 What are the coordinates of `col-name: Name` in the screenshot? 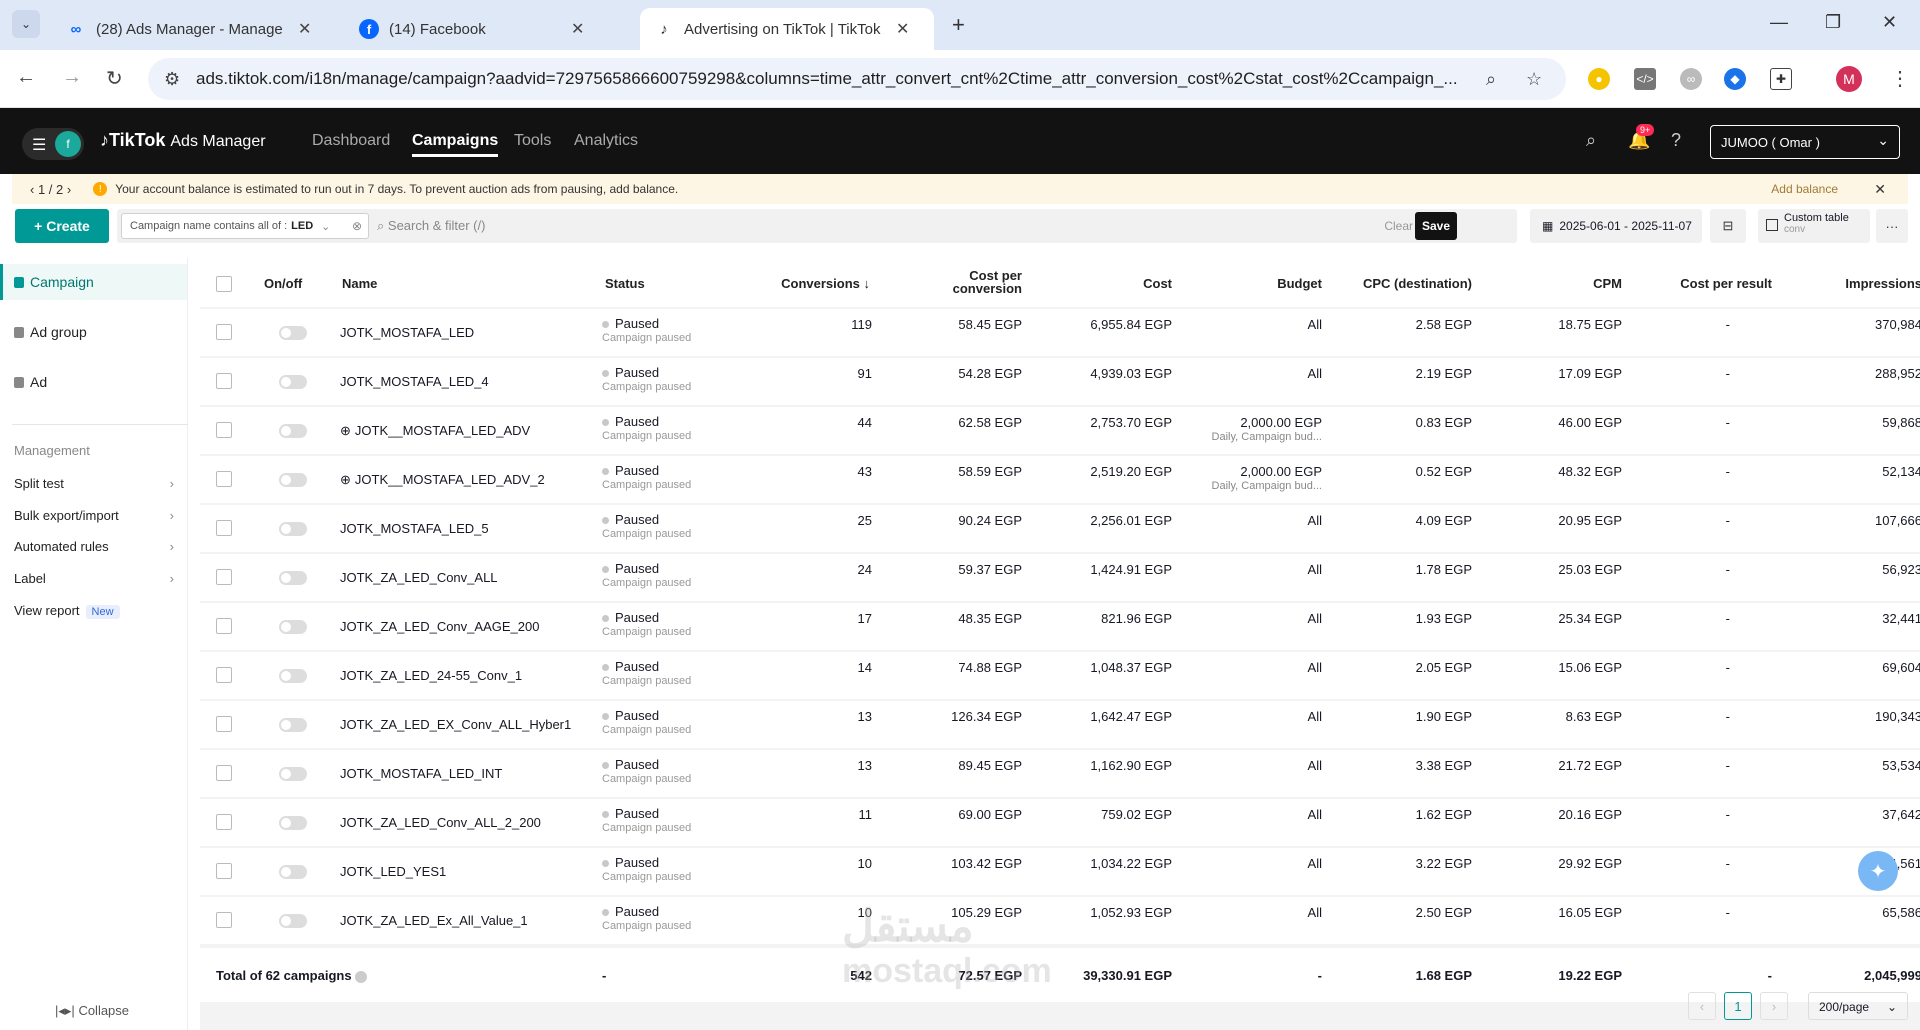 It's located at (359, 283).